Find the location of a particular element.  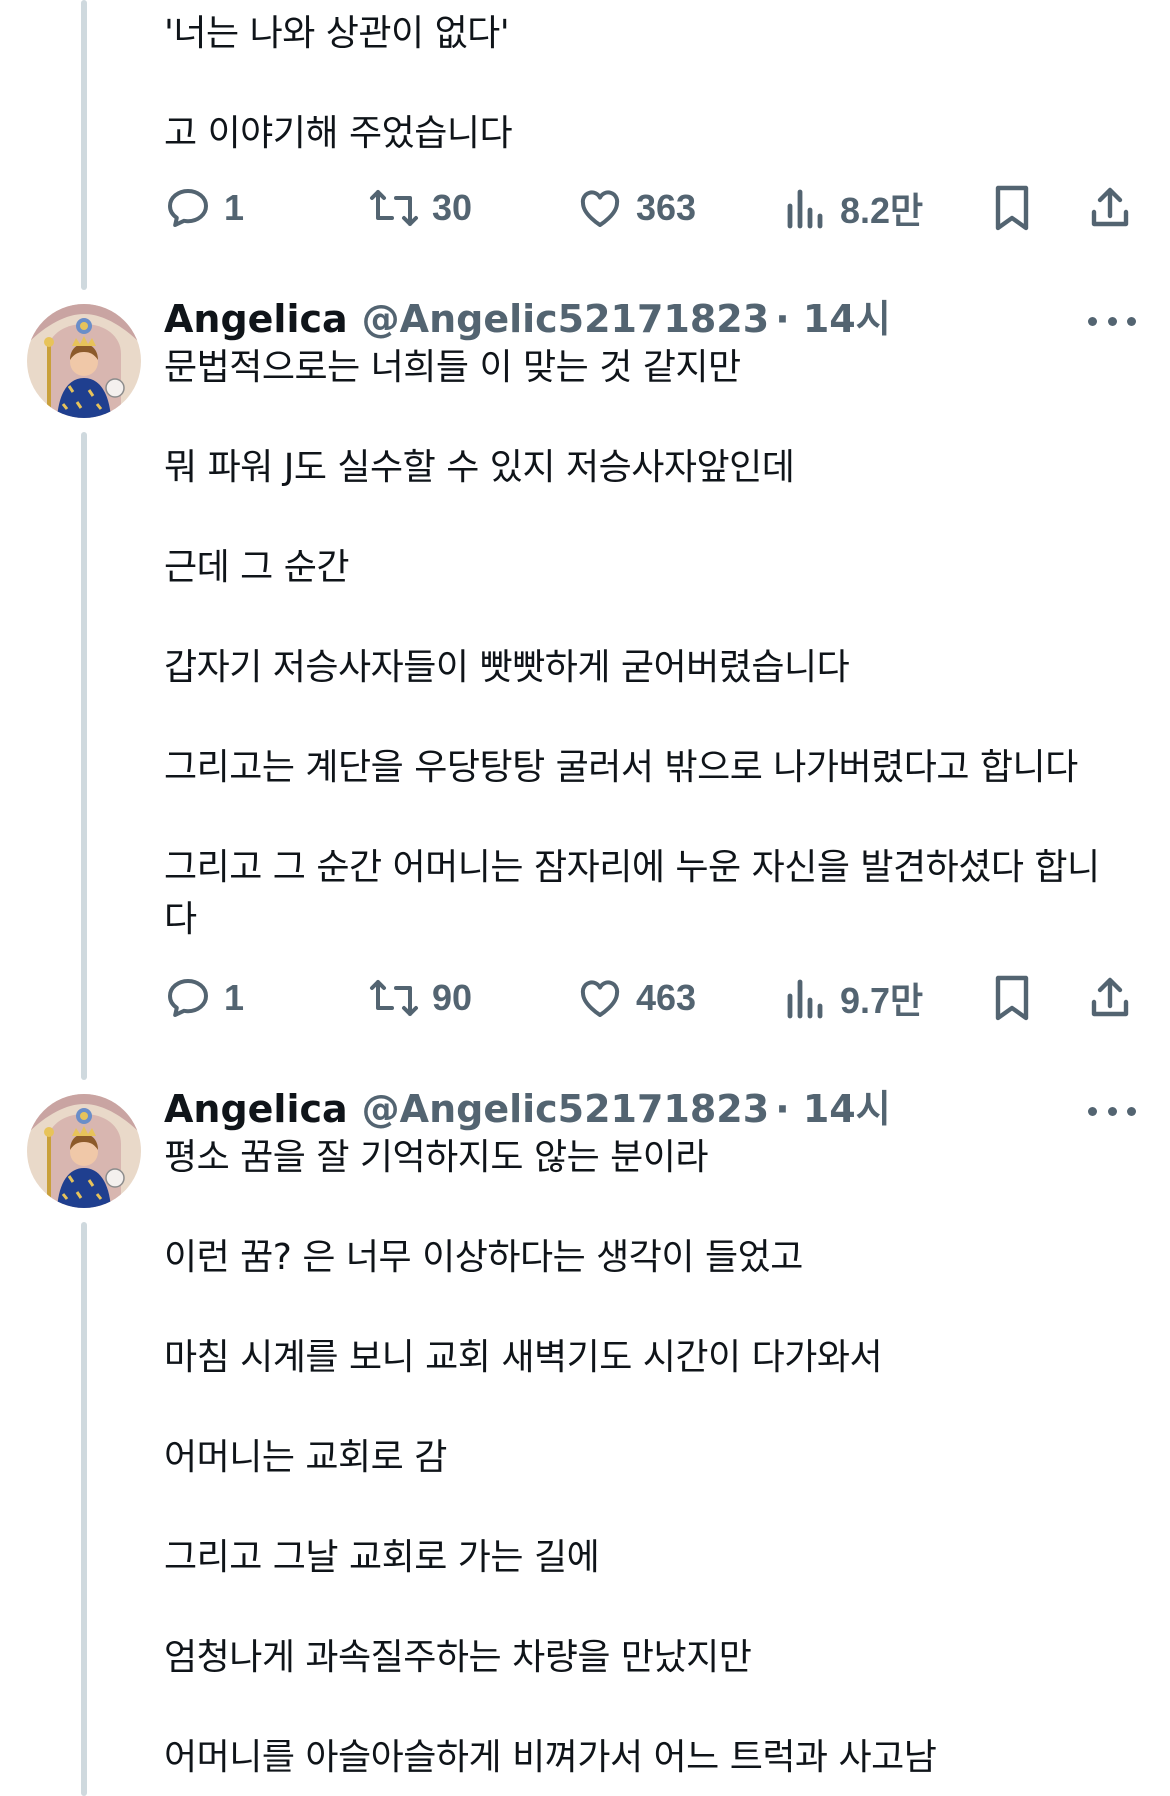

tweet-text-line: 평소 꿈을 잘 기억하지도 않는 분이라 is located at coordinates (436, 1157).